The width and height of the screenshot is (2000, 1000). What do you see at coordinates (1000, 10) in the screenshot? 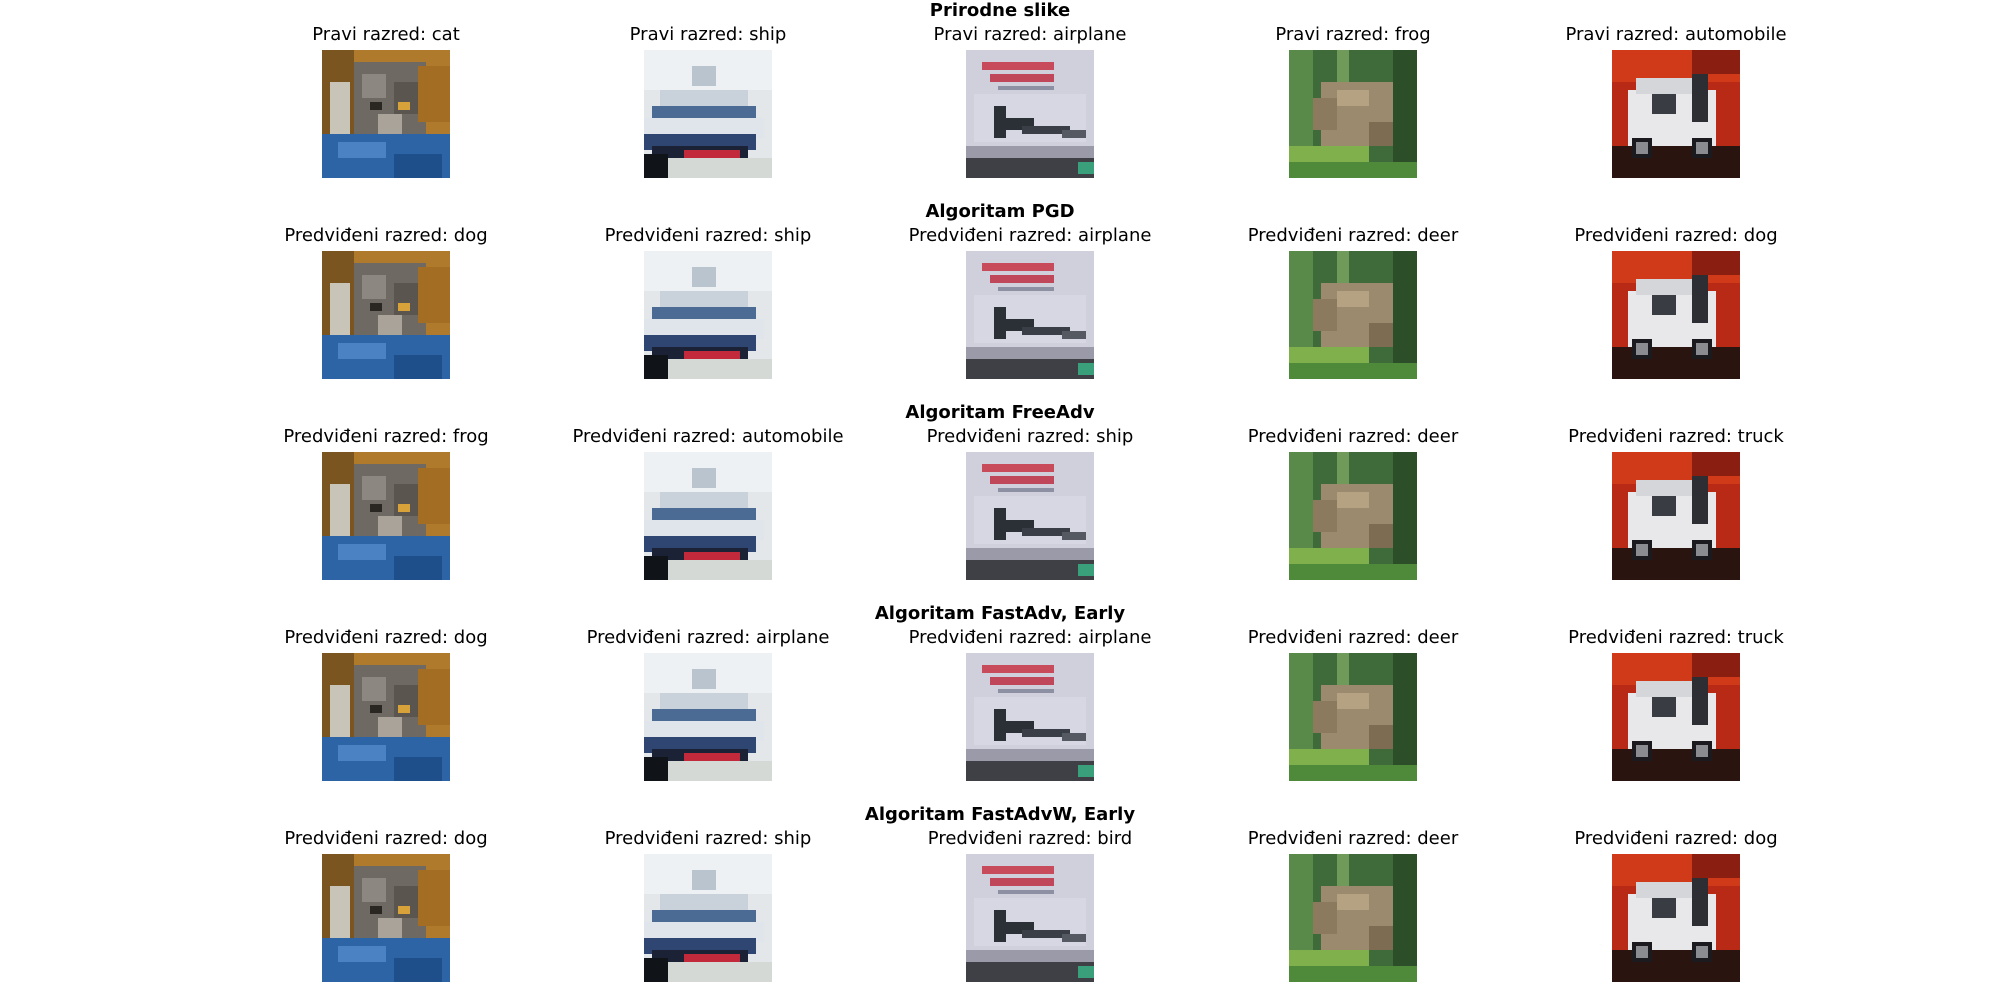
I see `row-title: Prirodne slike` at bounding box center [1000, 10].